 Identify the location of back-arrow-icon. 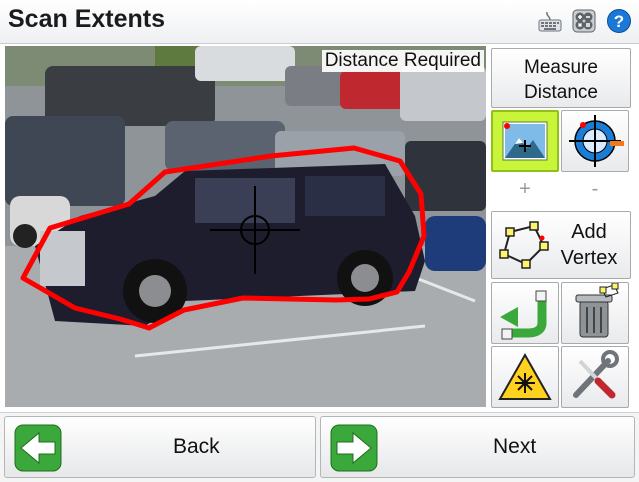
(38, 448).